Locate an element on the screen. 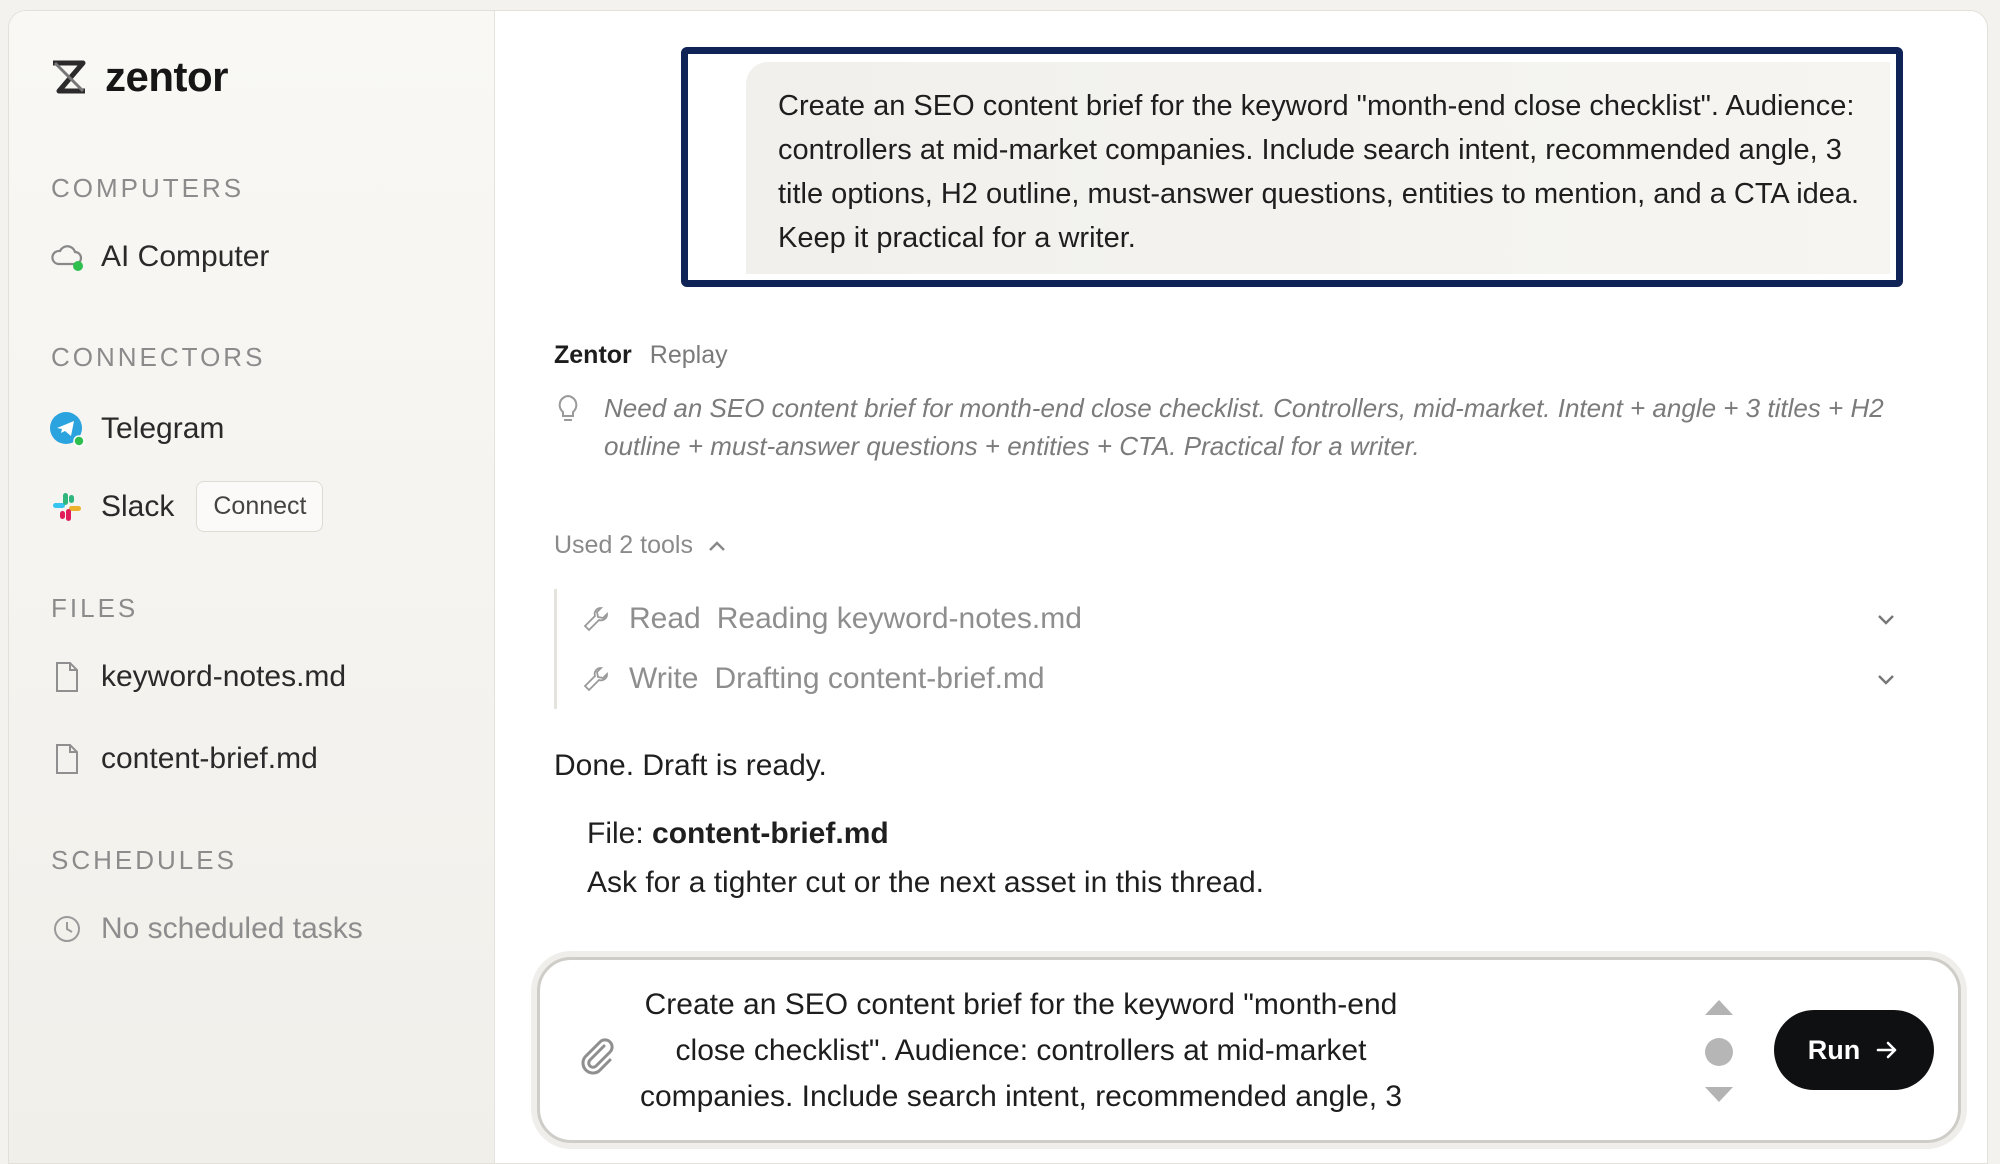  paperclip-icon is located at coordinates (596, 1054).